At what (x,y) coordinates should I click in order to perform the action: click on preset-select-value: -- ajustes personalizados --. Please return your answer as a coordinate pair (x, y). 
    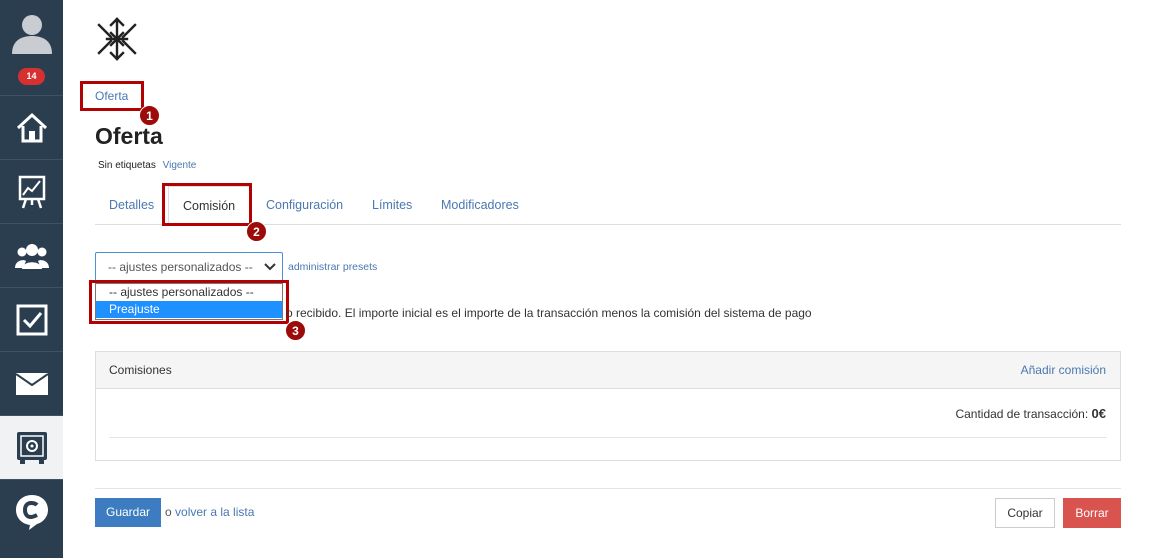
    Looking at the image, I should click on (180, 267).